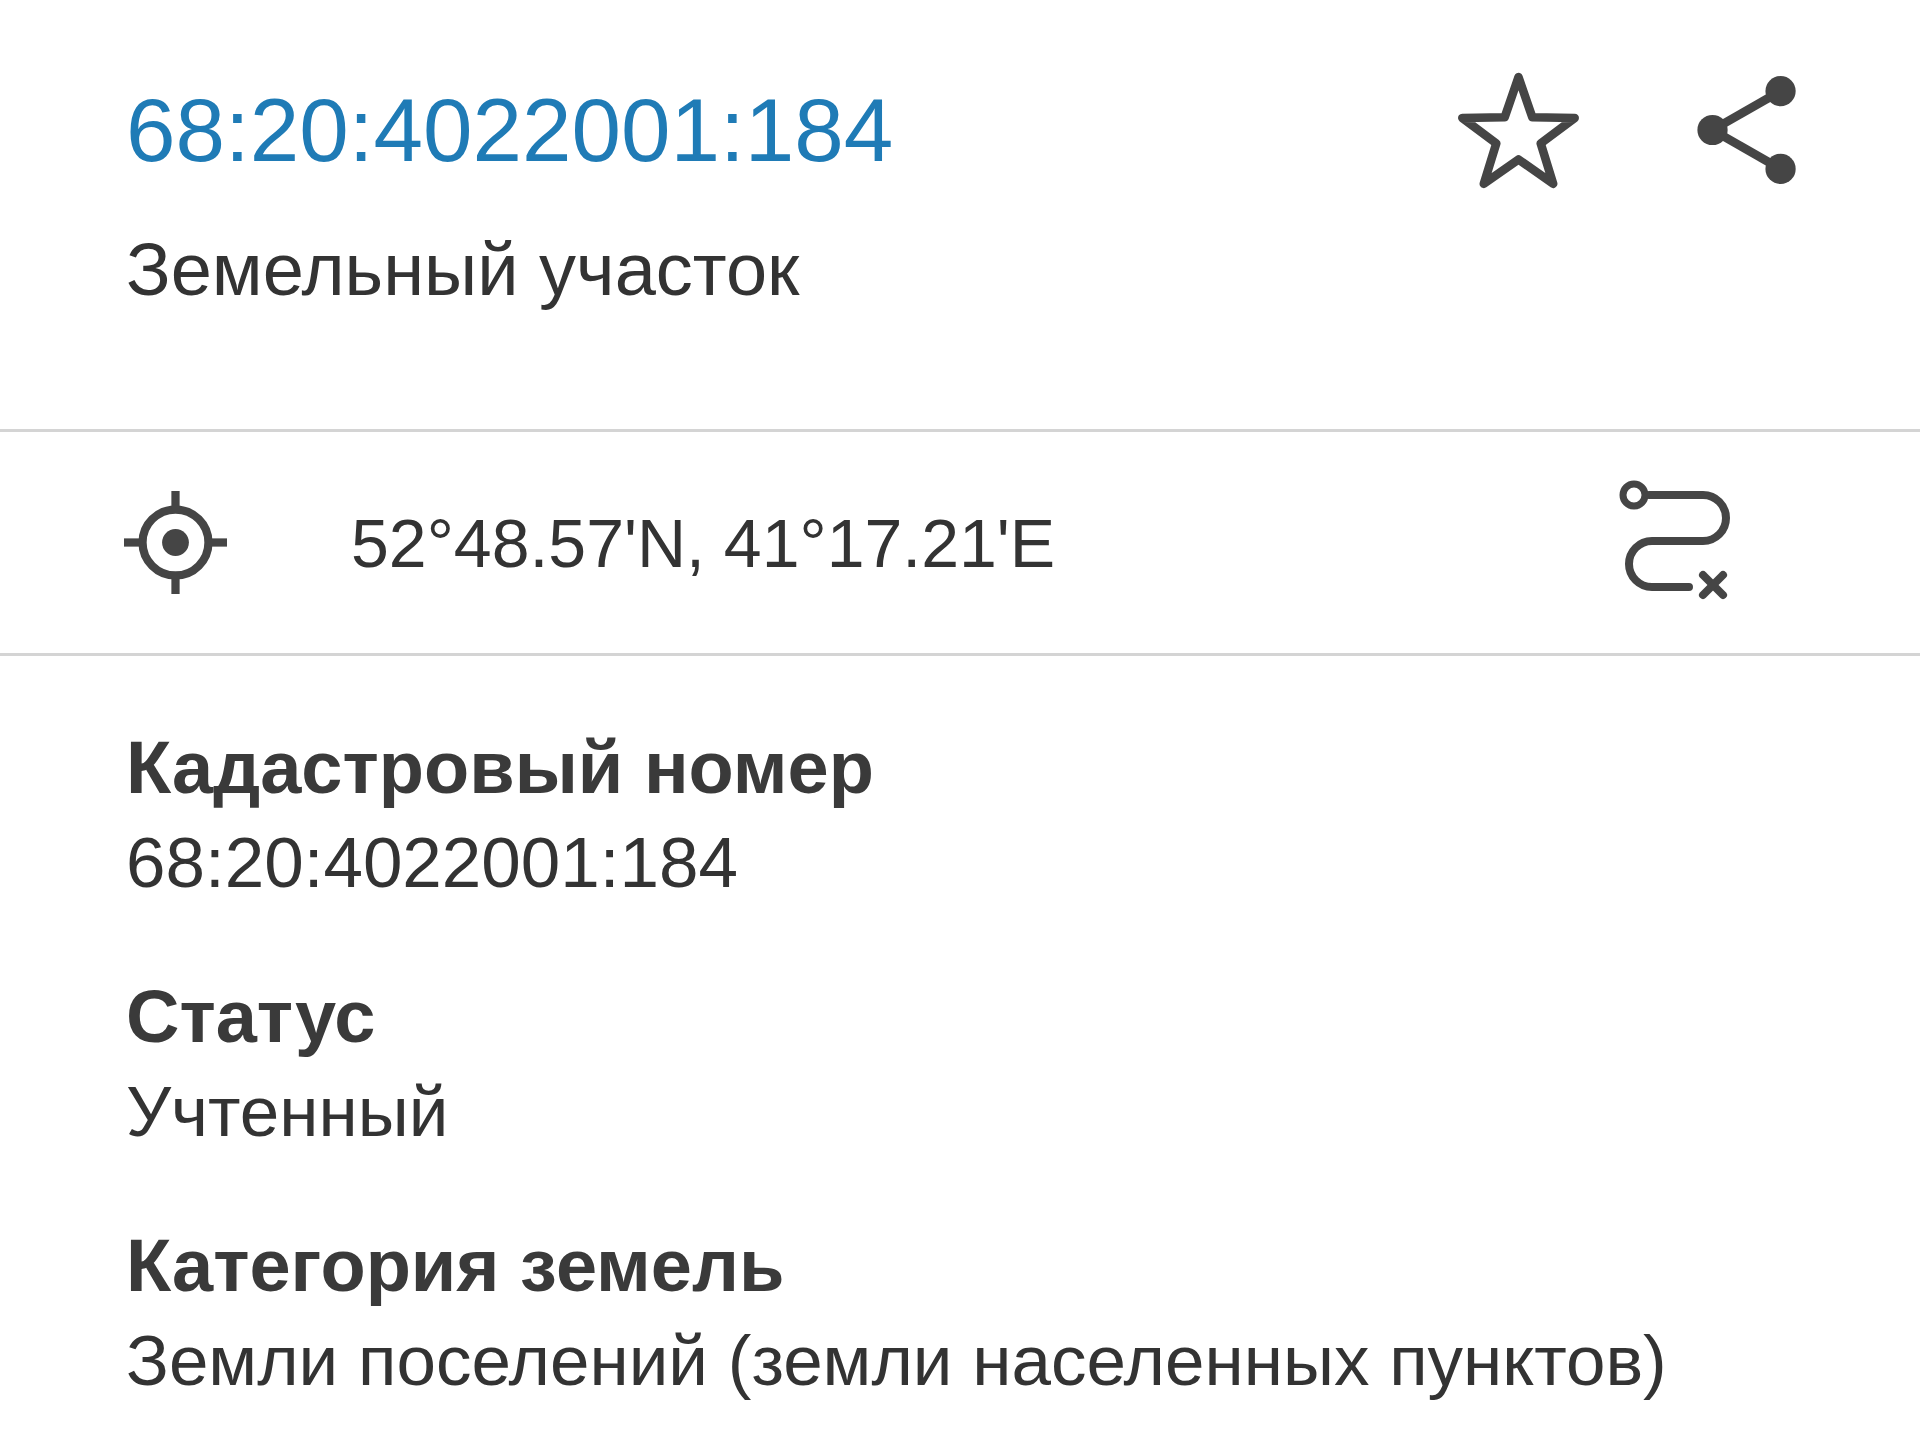  I want to click on field-label: Категория земель, so click(456, 1265).